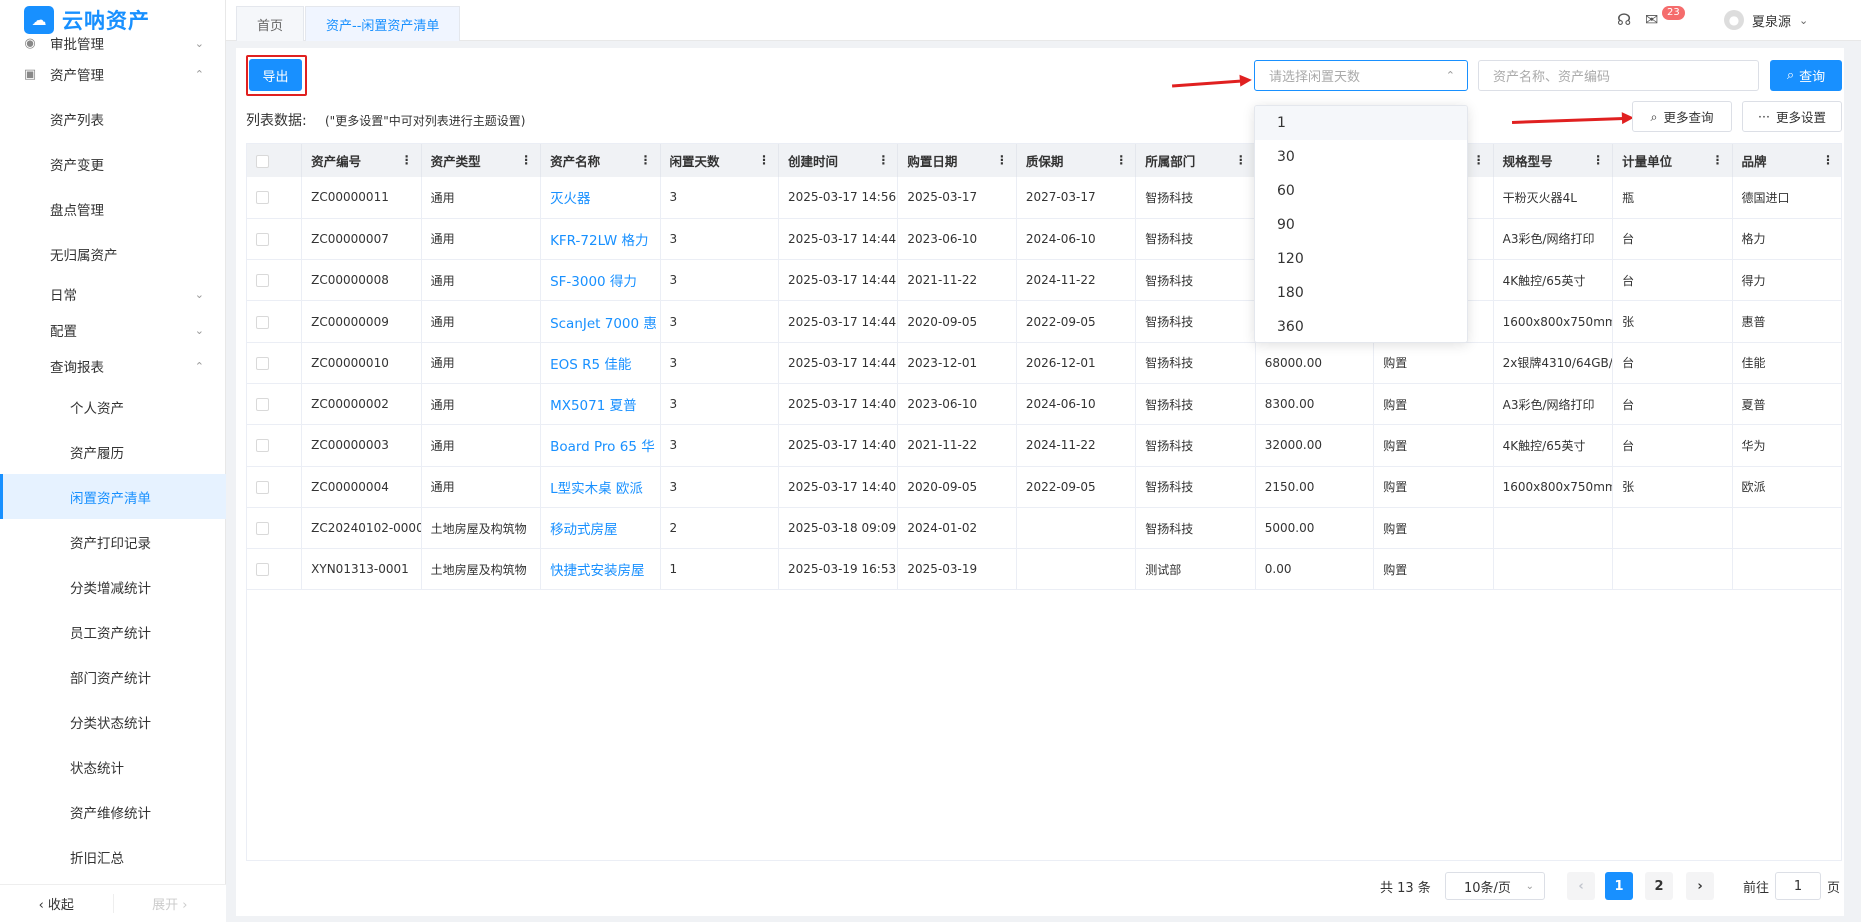  What do you see at coordinates (1581, 886) in the screenshot?
I see `prev-page-button: ‹` at bounding box center [1581, 886].